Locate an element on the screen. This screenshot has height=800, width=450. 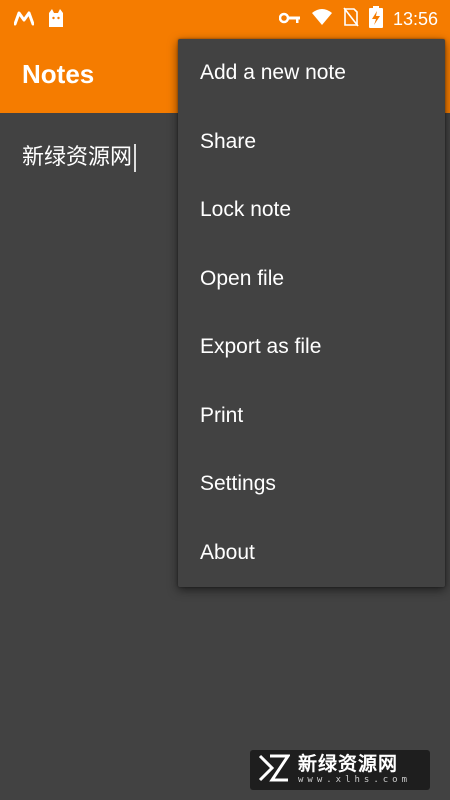
menu-item-share: Share is located at coordinates (311, 142).